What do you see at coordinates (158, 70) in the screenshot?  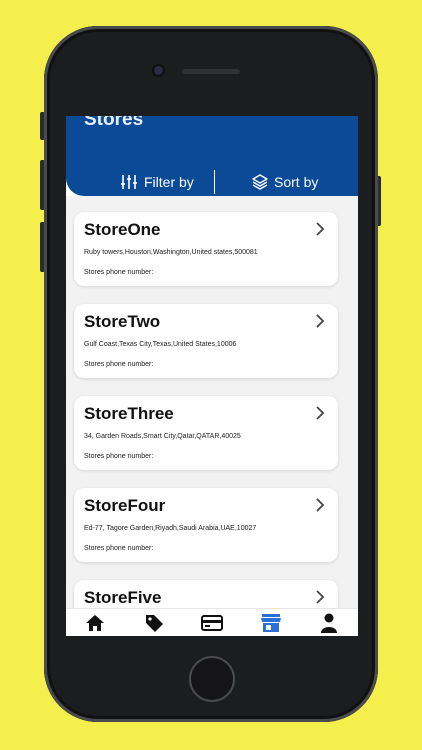 I see `front-camera` at bounding box center [158, 70].